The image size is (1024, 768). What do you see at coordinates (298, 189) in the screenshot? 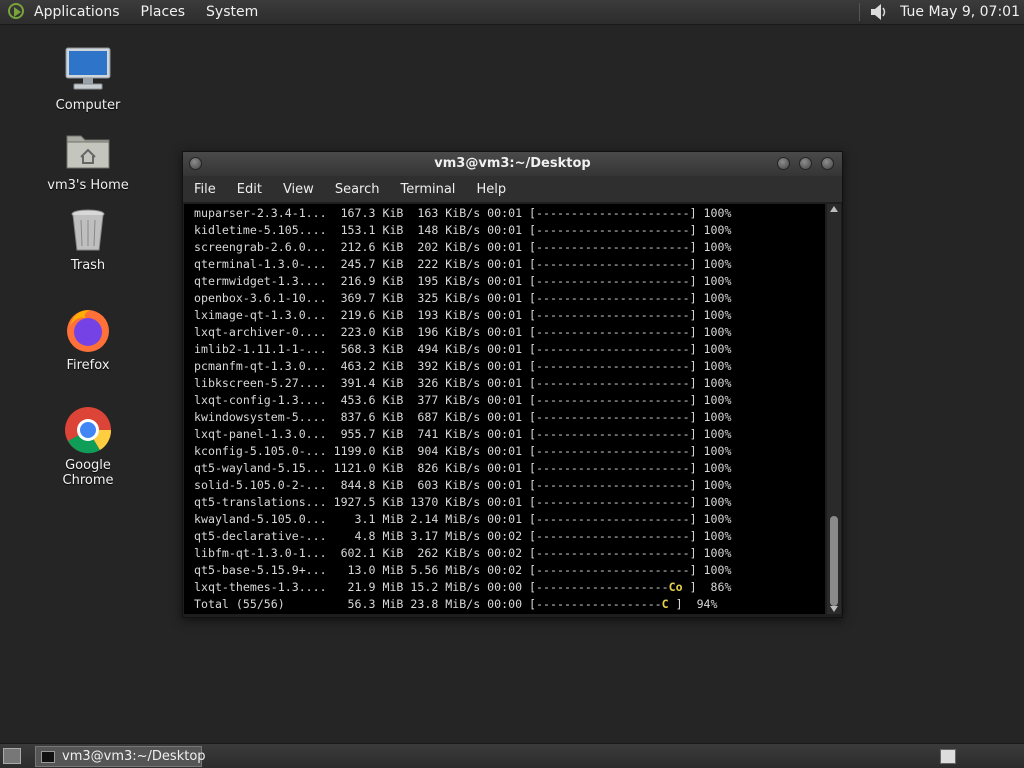
I see `menu-view: View` at bounding box center [298, 189].